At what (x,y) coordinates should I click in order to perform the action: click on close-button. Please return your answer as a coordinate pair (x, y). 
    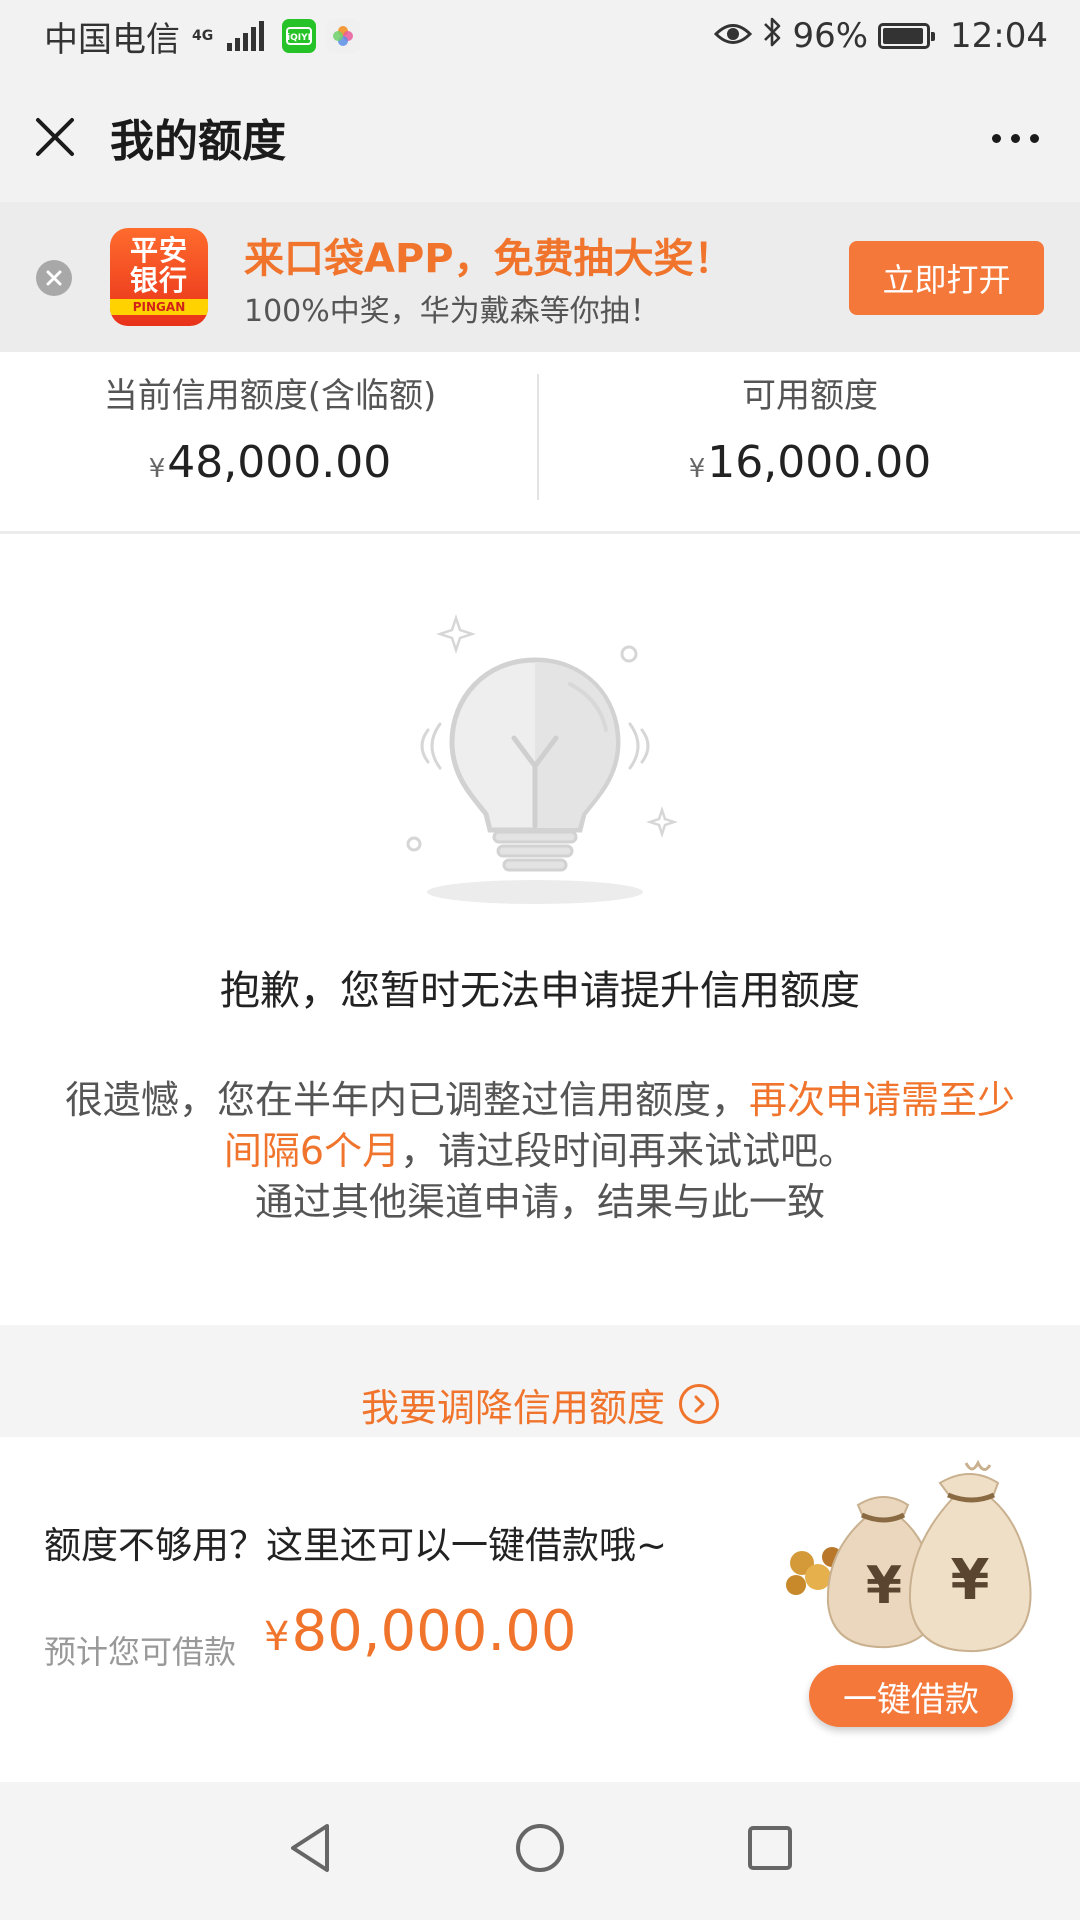
    Looking at the image, I should click on (55, 137).